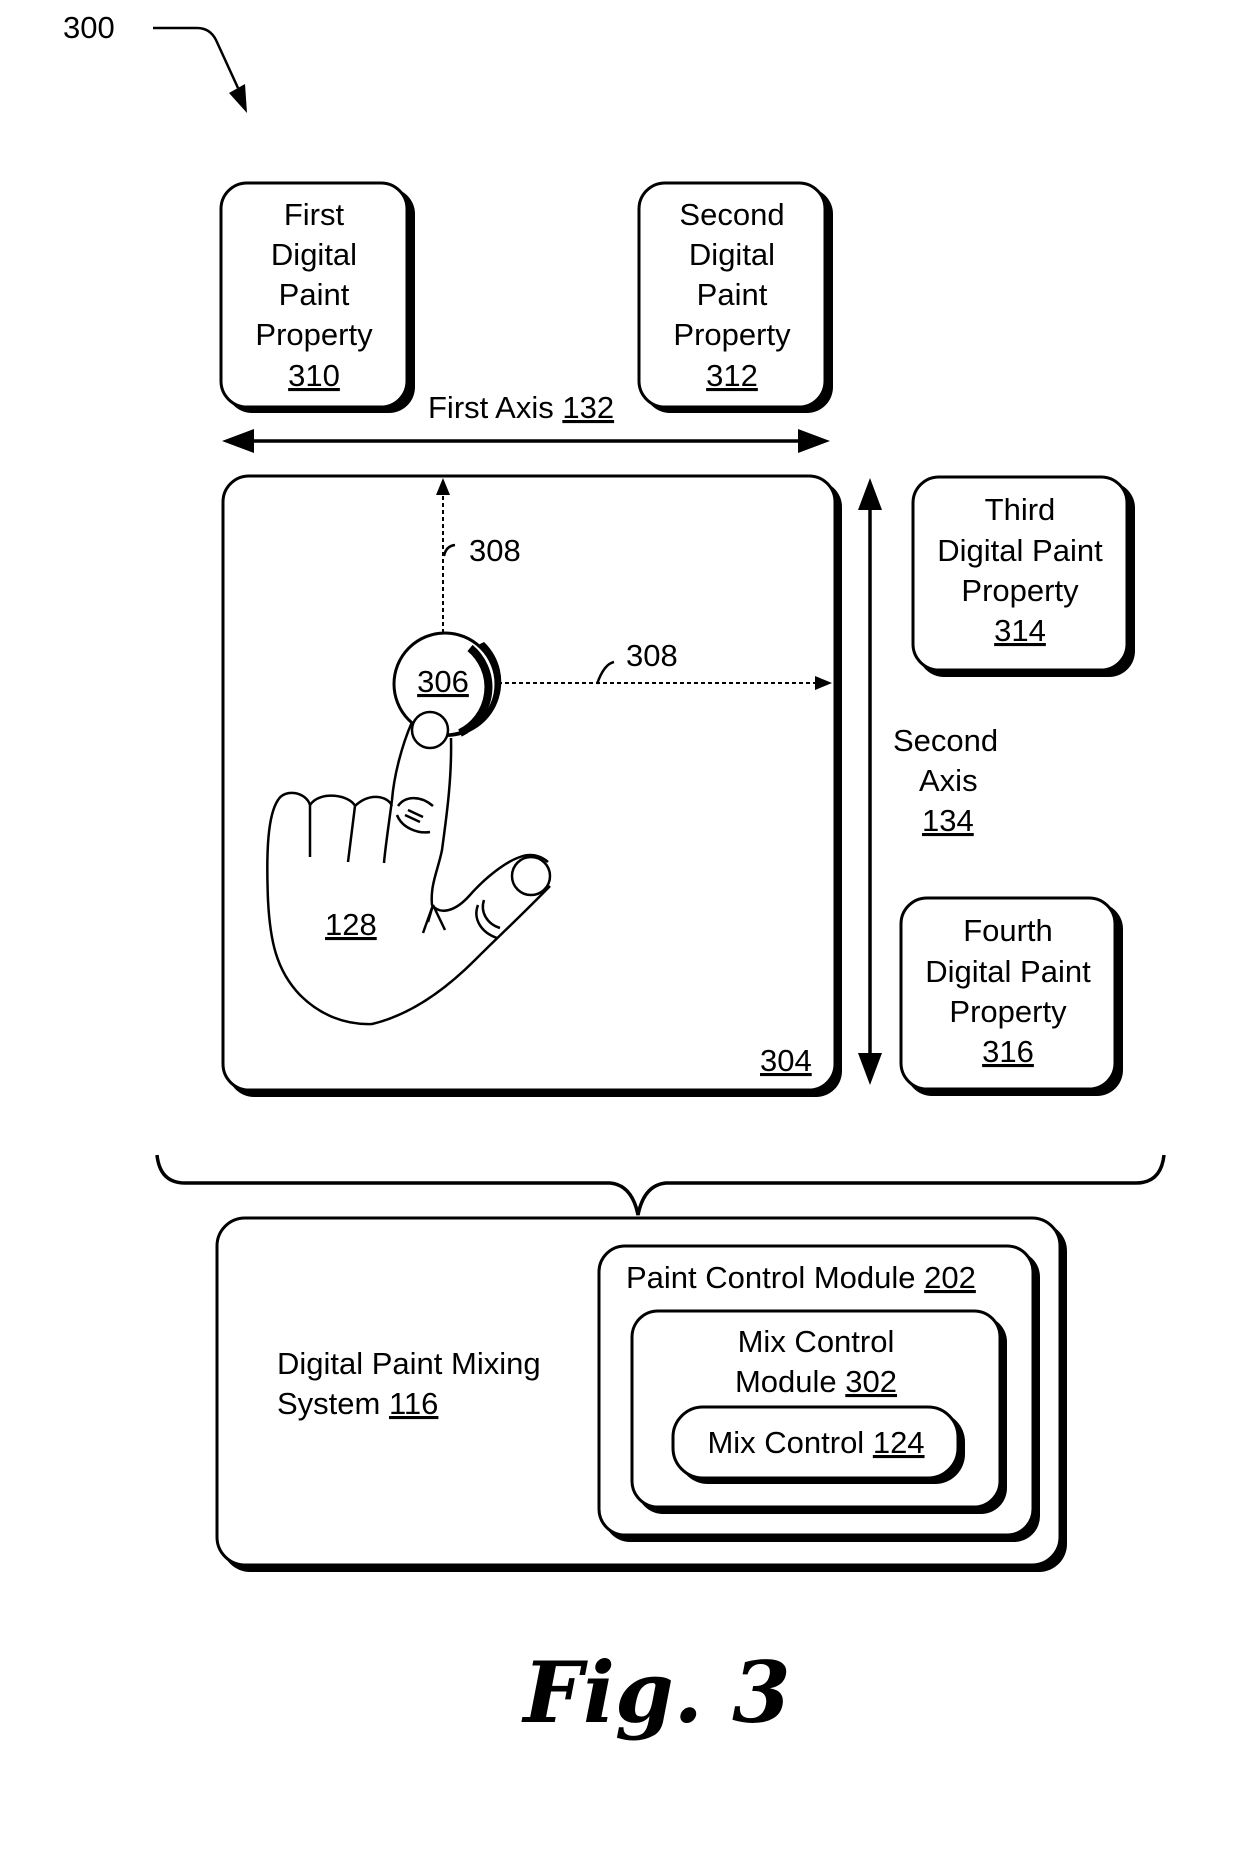  Describe the element at coordinates (816, 1381) in the screenshot. I see `mix-control-module-label-line-2: Module 302` at that location.